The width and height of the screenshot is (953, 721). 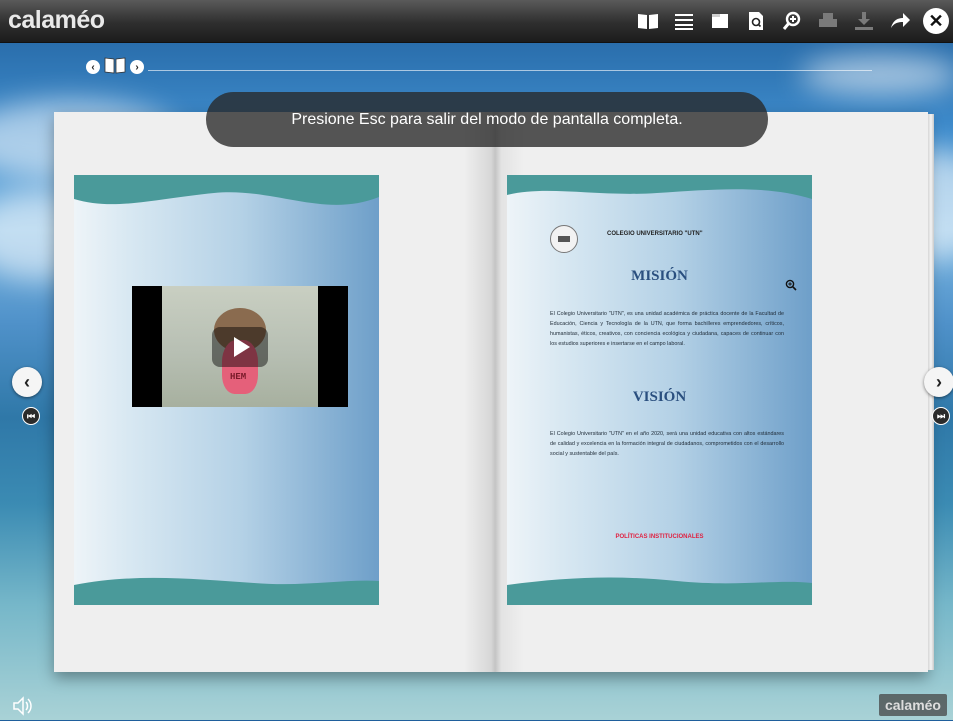 I want to click on toolbar-icons: ✕, so click(x=792, y=21).